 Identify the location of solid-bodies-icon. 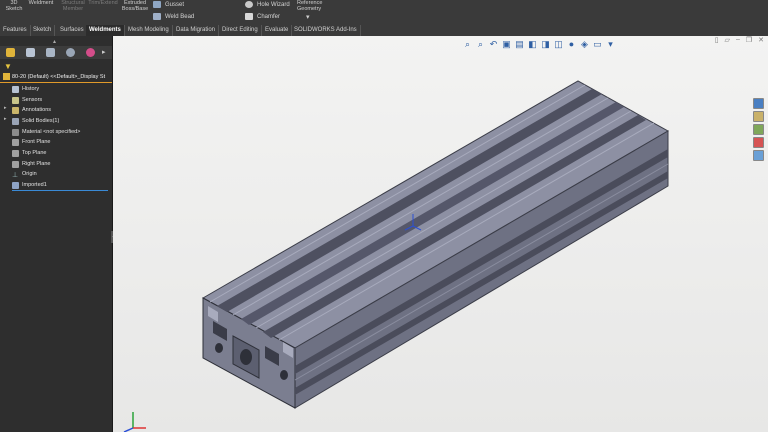
(15, 121).